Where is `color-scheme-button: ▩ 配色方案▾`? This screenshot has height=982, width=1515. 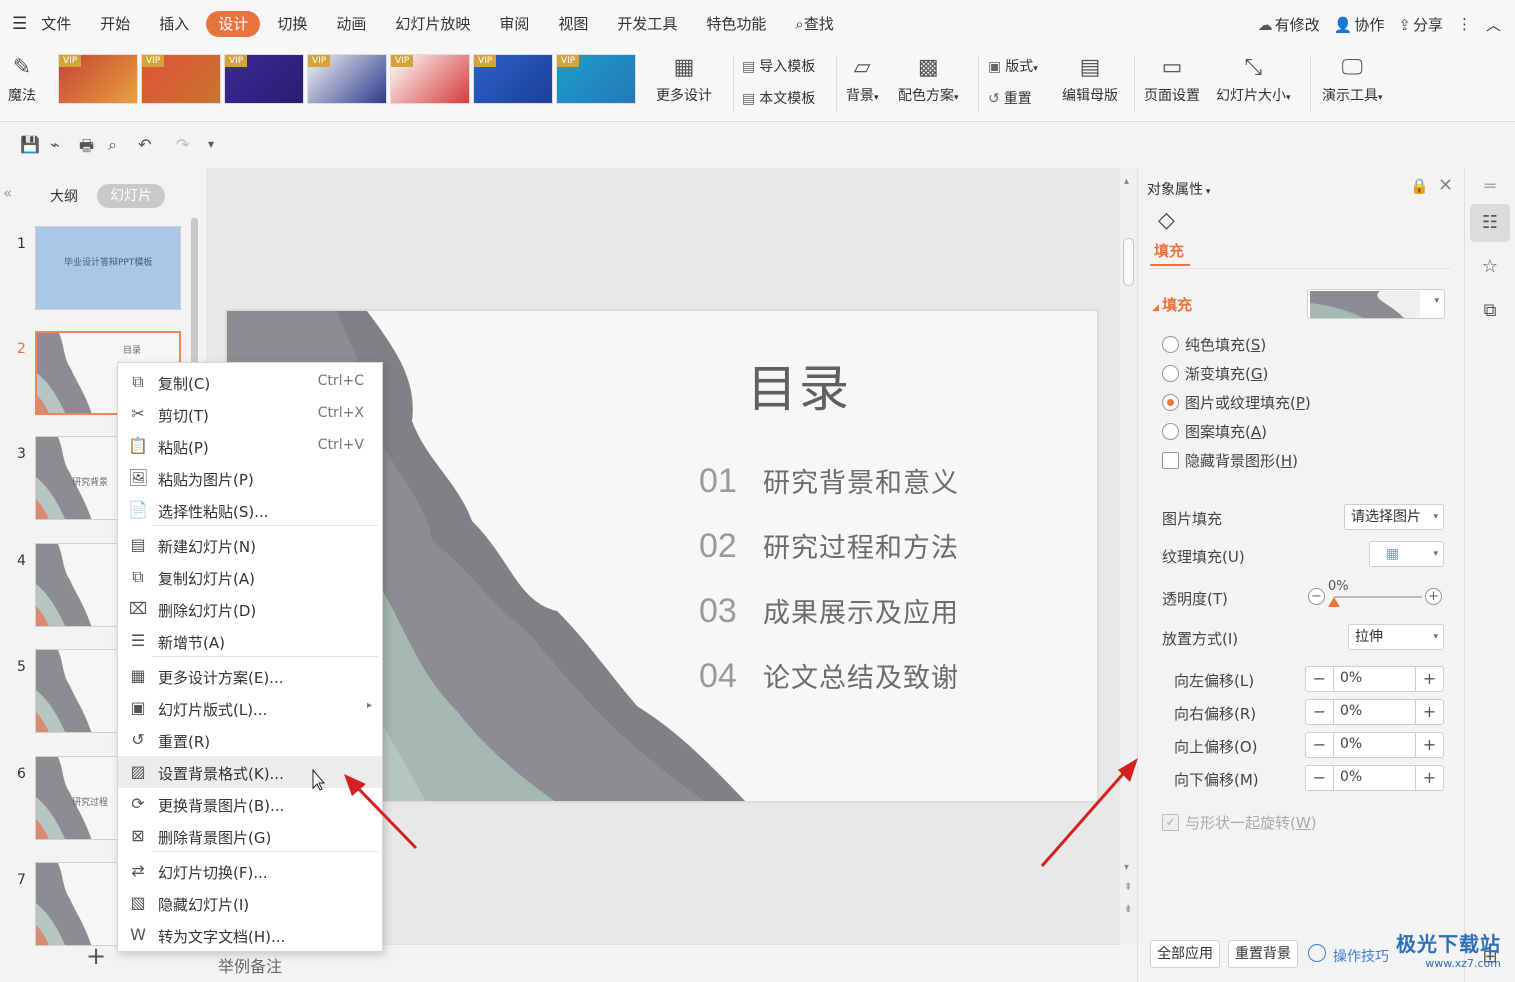
color-scheme-button: ▩ 配色方案▾ is located at coordinates (928, 79).